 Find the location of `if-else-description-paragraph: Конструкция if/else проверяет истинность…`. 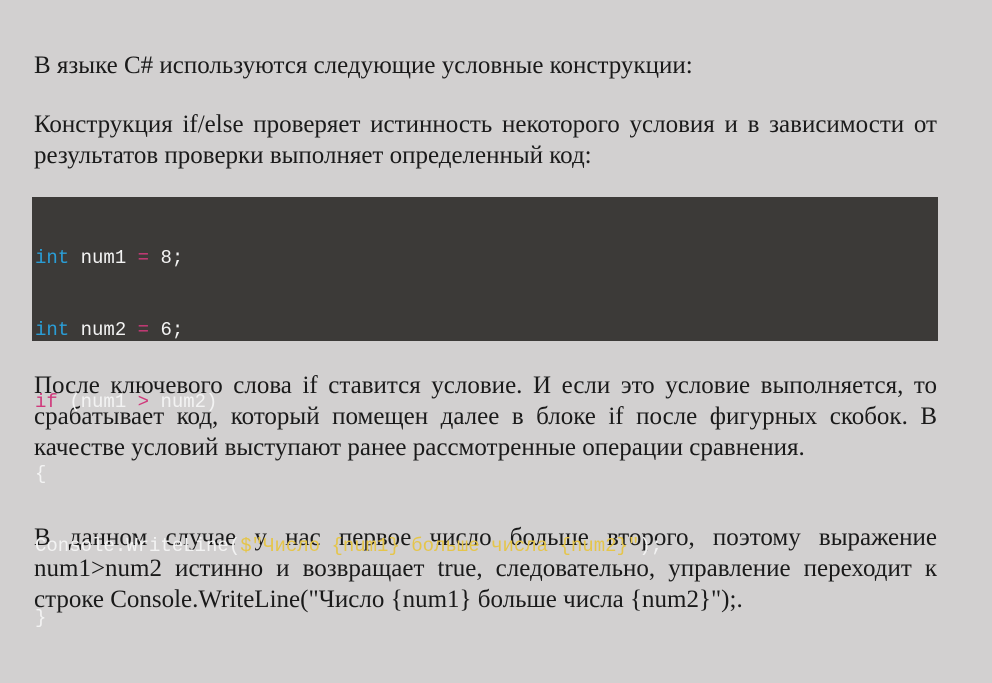

if-else-description-paragraph: Конструкция if/else проверяет истинность… is located at coordinates (485, 140).